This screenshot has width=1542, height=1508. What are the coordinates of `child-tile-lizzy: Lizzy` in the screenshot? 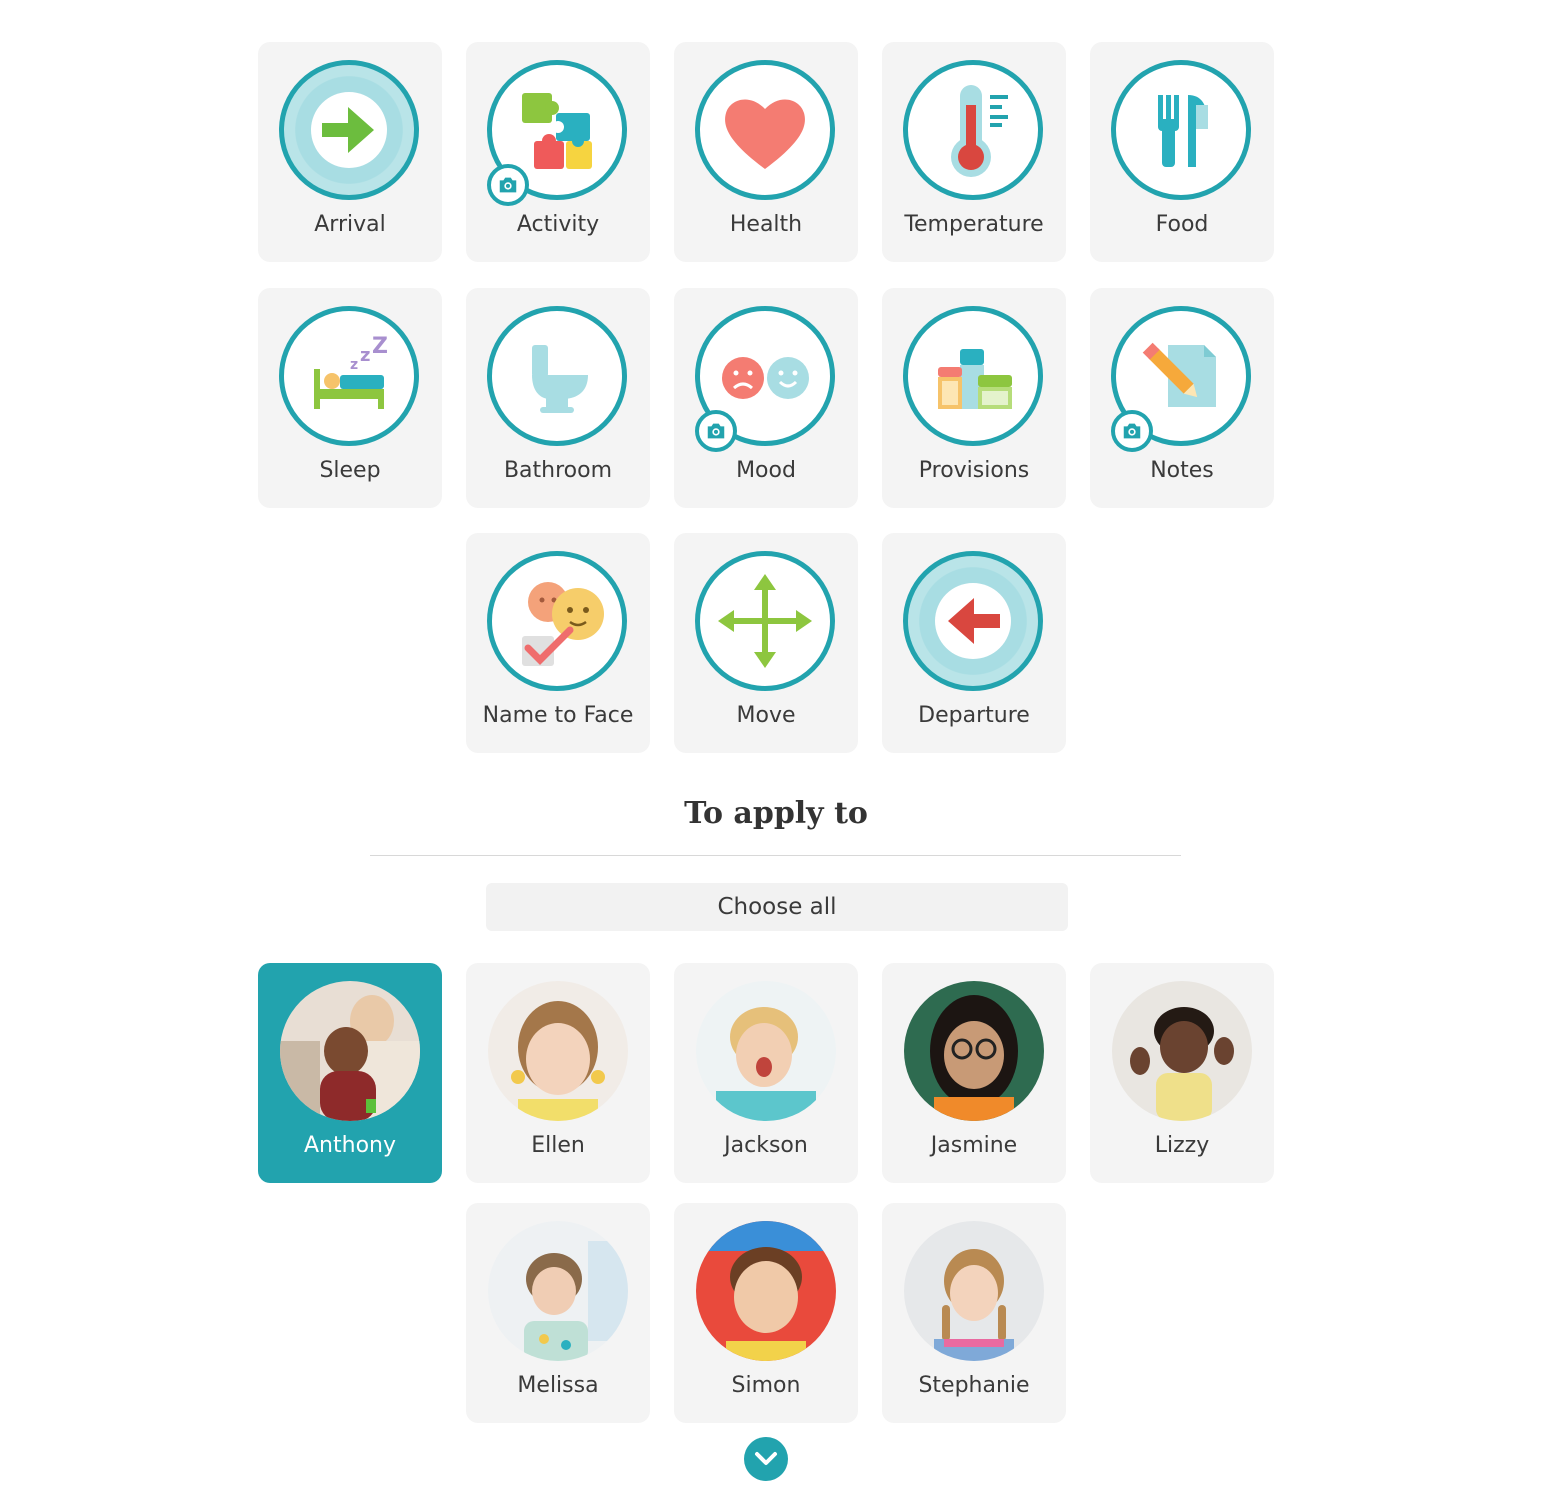 It's located at (1182, 1073).